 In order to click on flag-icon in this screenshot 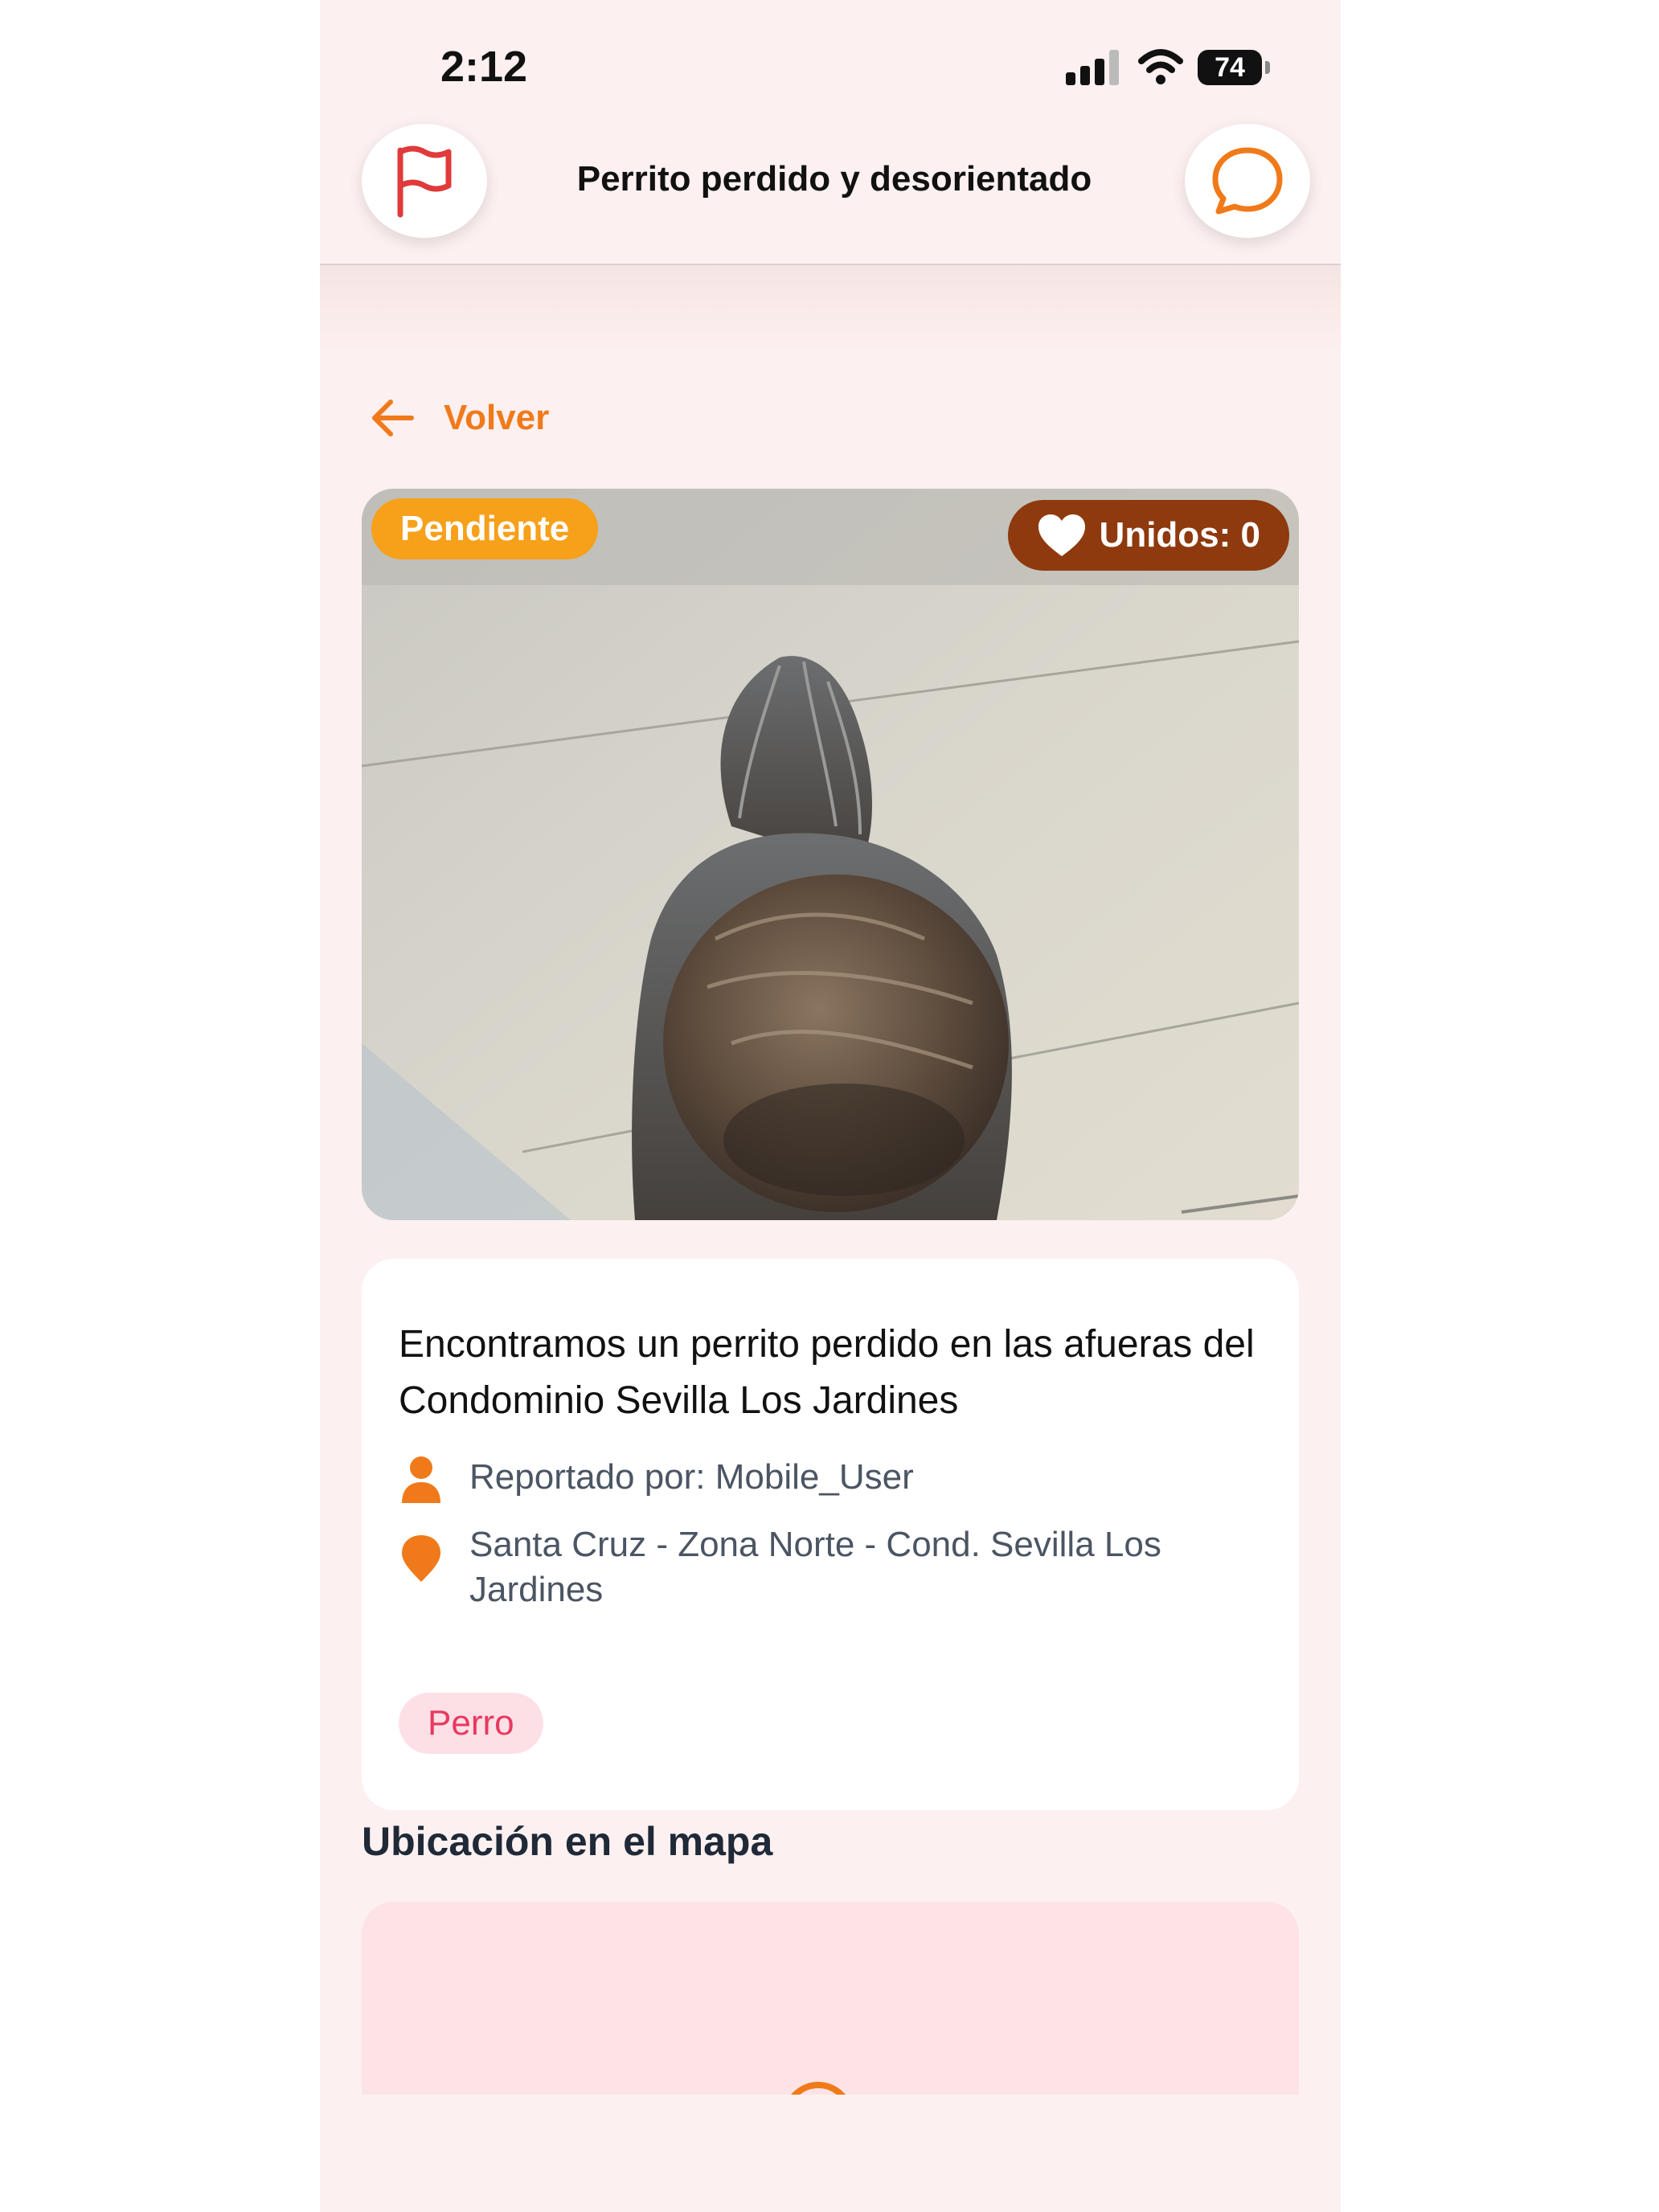, I will do `click(424, 181)`.